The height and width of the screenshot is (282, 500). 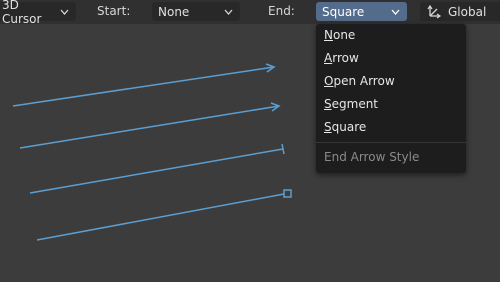 I want to click on end-style-dropdown: Square, so click(x=361, y=11).